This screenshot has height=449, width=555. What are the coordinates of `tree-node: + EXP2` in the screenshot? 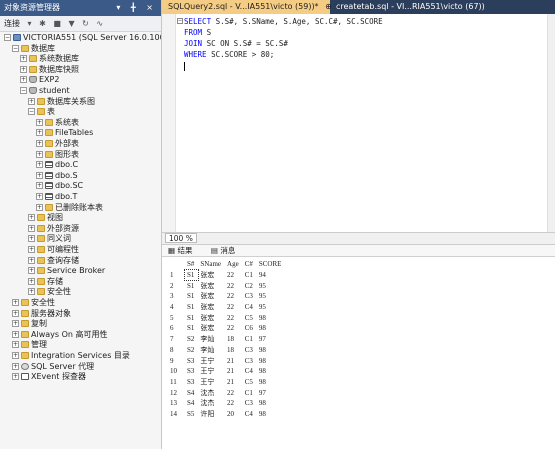 It's located at (39, 80).